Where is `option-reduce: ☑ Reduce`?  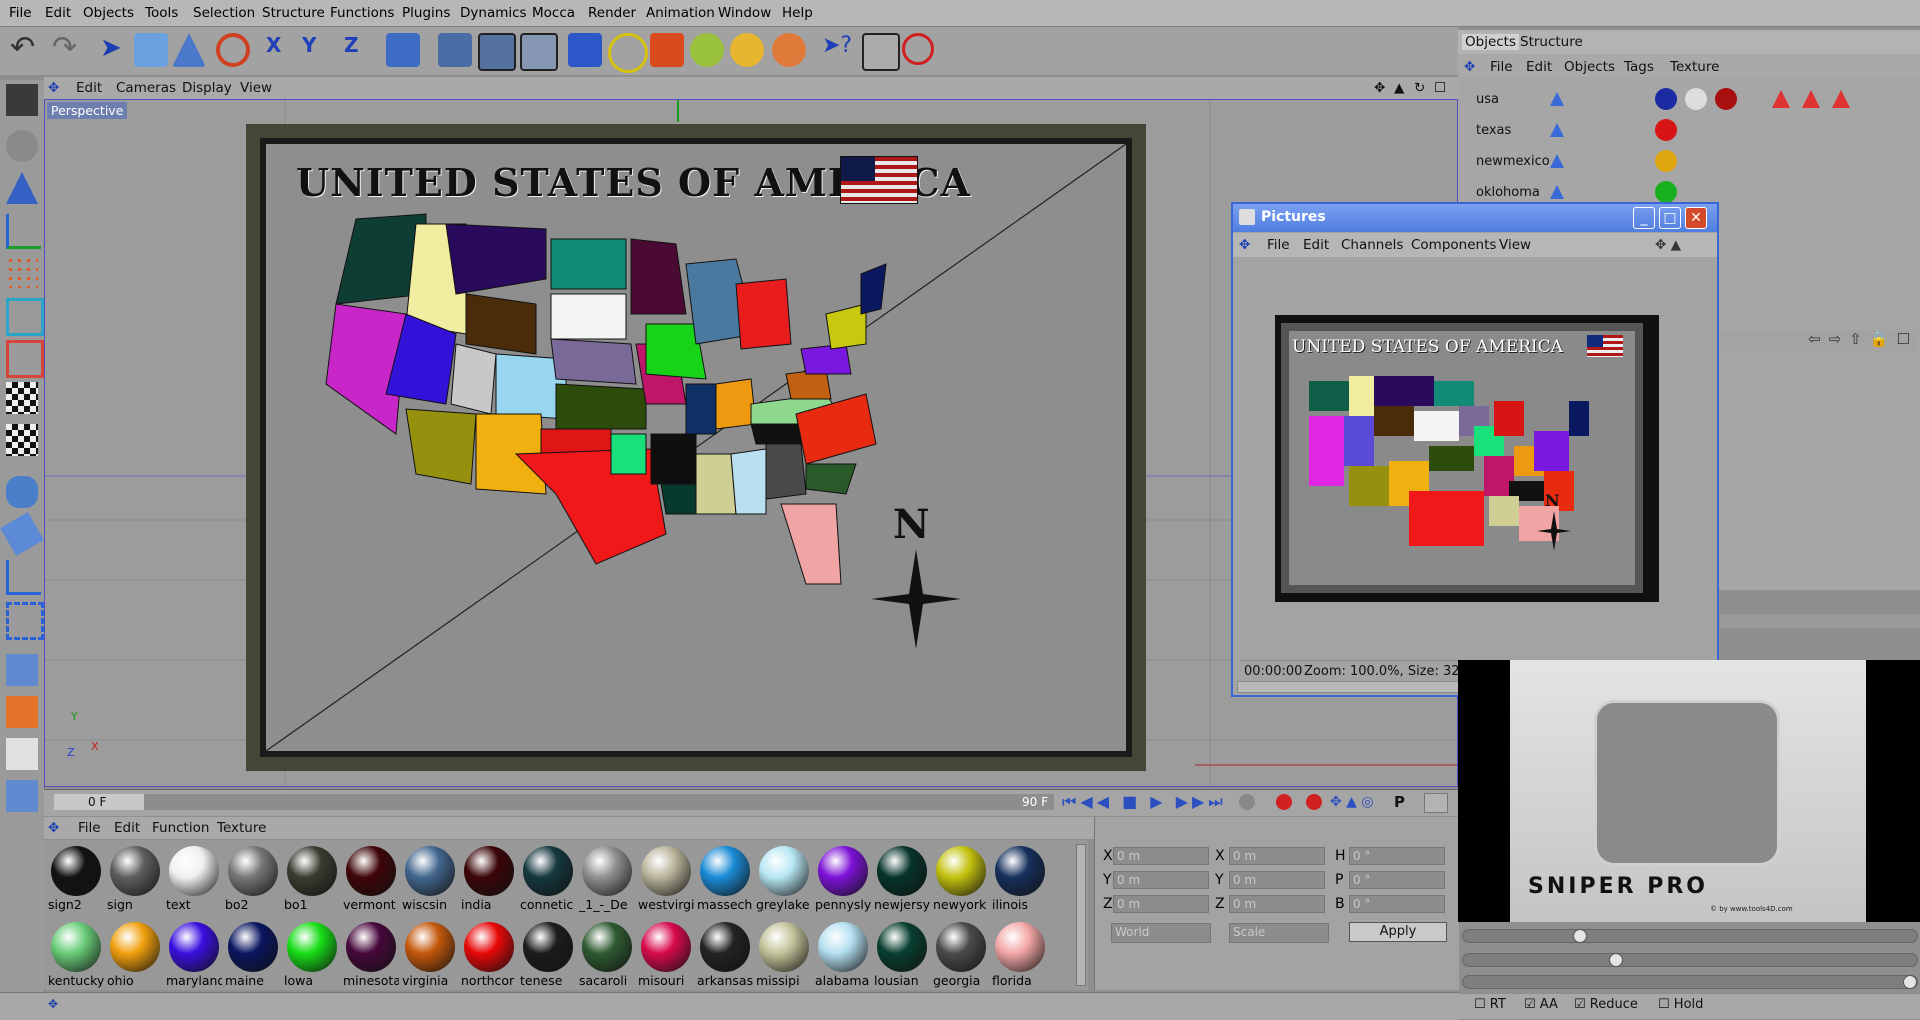
option-reduce: ☑ Reduce is located at coordinates (1606, 1004).